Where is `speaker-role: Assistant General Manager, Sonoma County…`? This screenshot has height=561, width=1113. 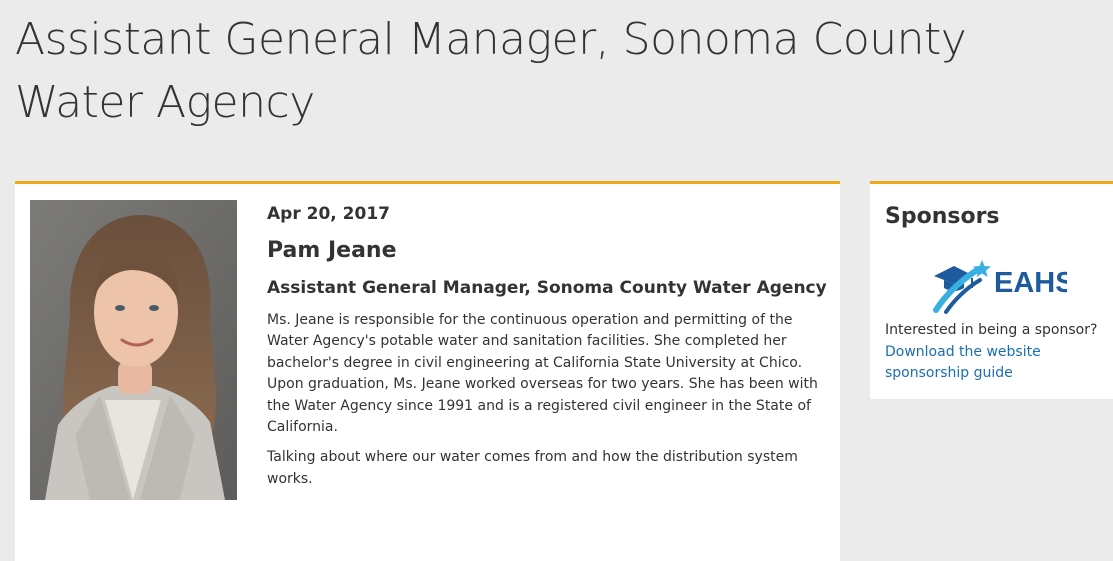
speaker-role: Assistant General Manager, Sonoma County… is located at coordinates (547, 288).